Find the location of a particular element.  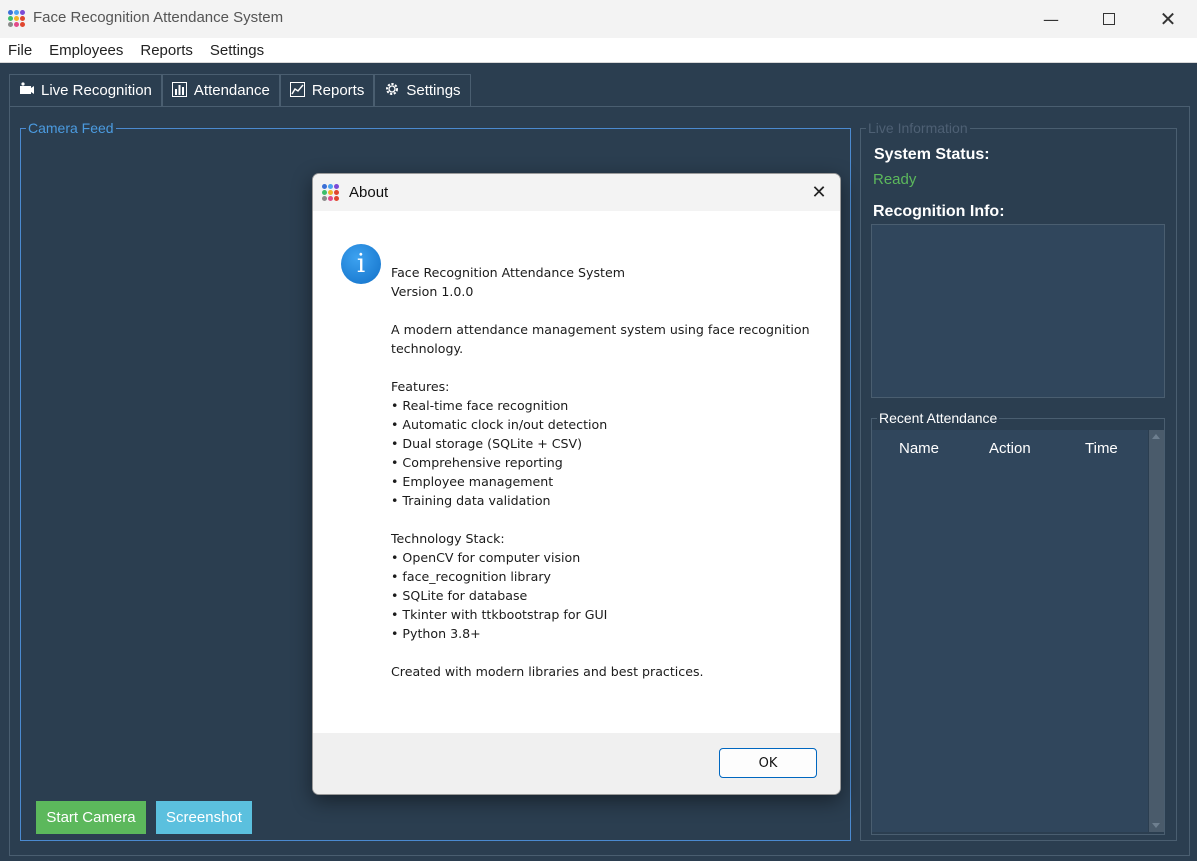

tab-live-recognition: Live Recognition is located at coordinates (85, 90).